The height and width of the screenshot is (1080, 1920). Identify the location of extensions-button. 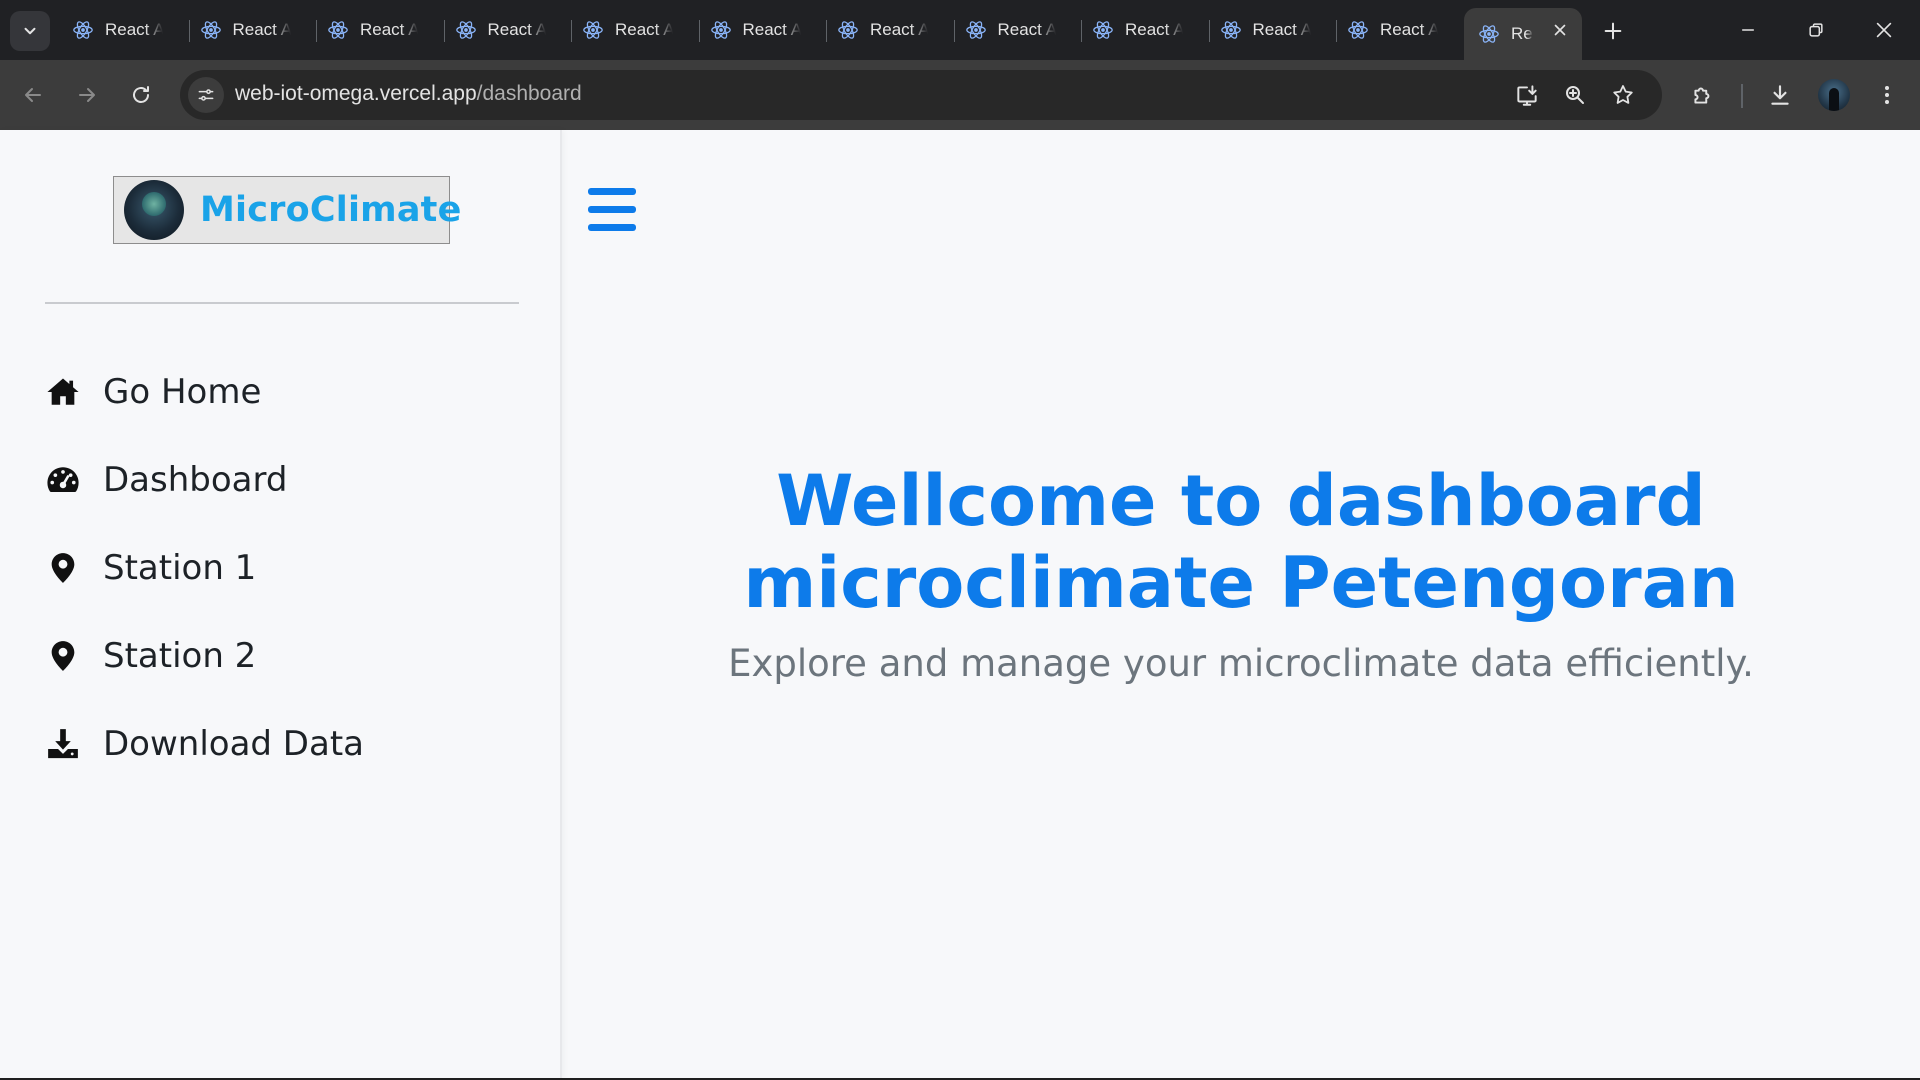
(1703, 95).